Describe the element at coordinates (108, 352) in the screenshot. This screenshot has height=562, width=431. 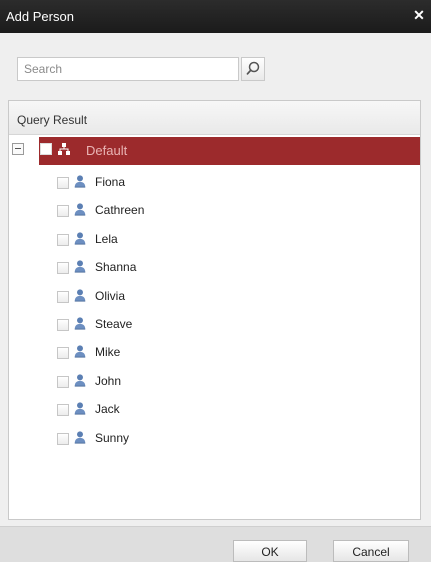
I see `person-name-label: Mike` at that location.